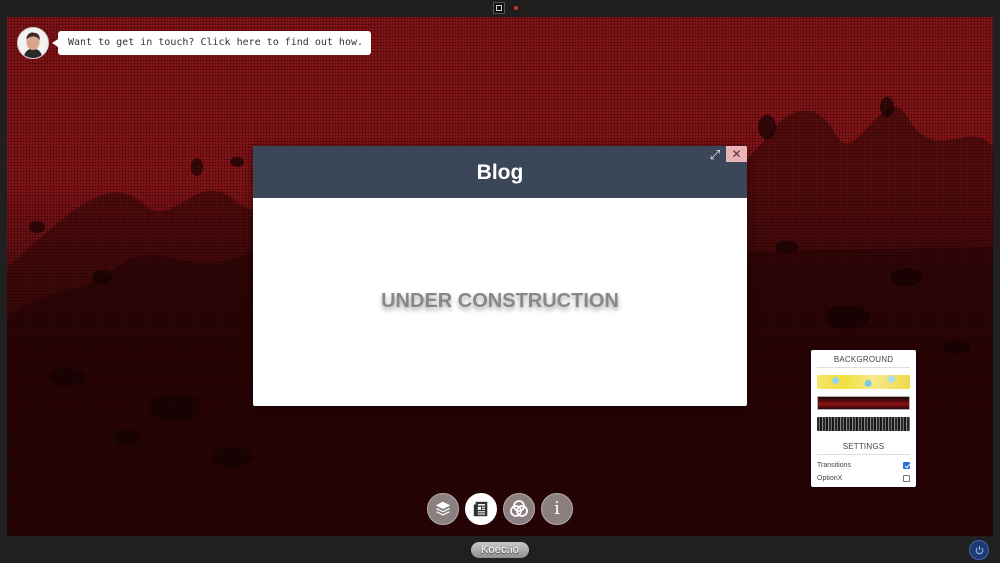 The width and height of the screenshot is (1000, 563). I want to click on info-icon: i, so click(557, 508).